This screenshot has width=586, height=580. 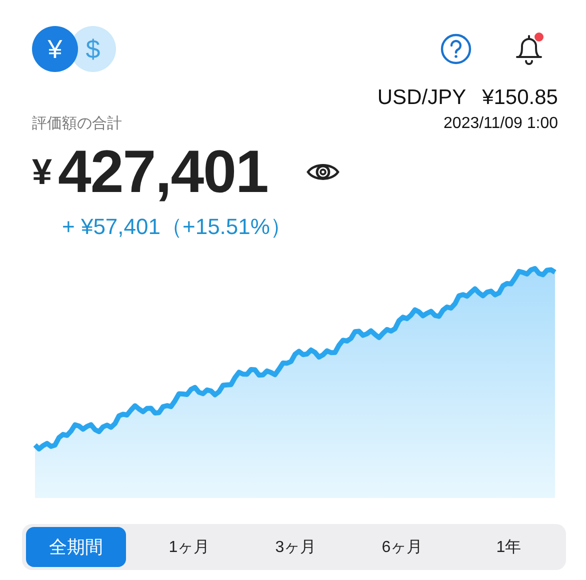 What do you see at coordinates (421, 98) in the screenshot?
I see `currency-pair: USD/JPY` at bounding box center [421, 98].